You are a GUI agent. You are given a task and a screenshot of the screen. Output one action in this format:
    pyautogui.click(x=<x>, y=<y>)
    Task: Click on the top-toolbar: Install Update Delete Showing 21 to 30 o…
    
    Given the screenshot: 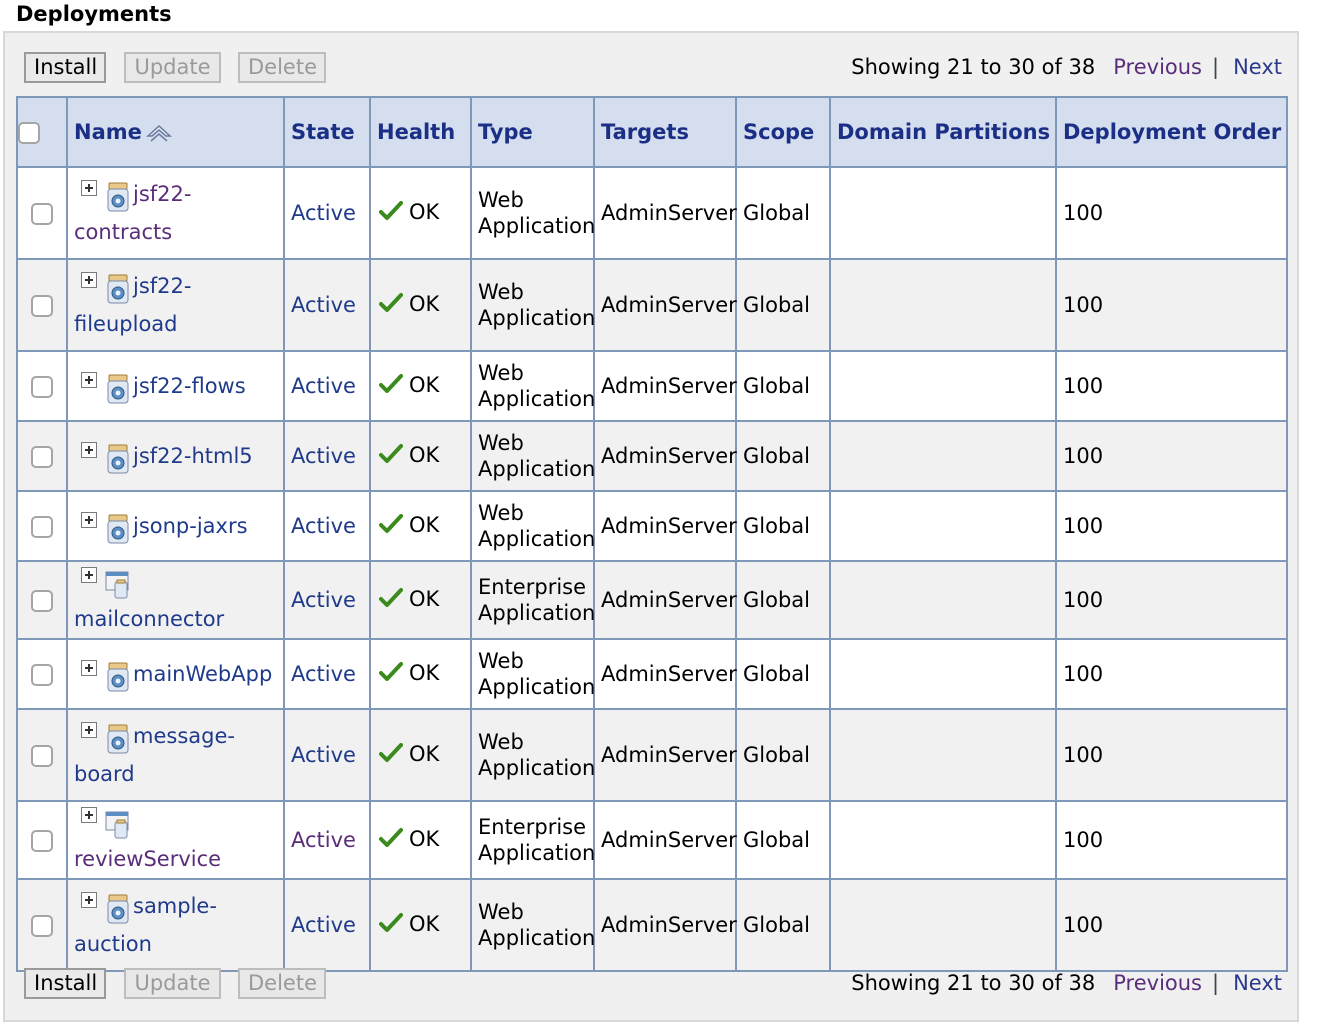 What is the action you would take?
    pyautogui.click(x=653, y=68)
    